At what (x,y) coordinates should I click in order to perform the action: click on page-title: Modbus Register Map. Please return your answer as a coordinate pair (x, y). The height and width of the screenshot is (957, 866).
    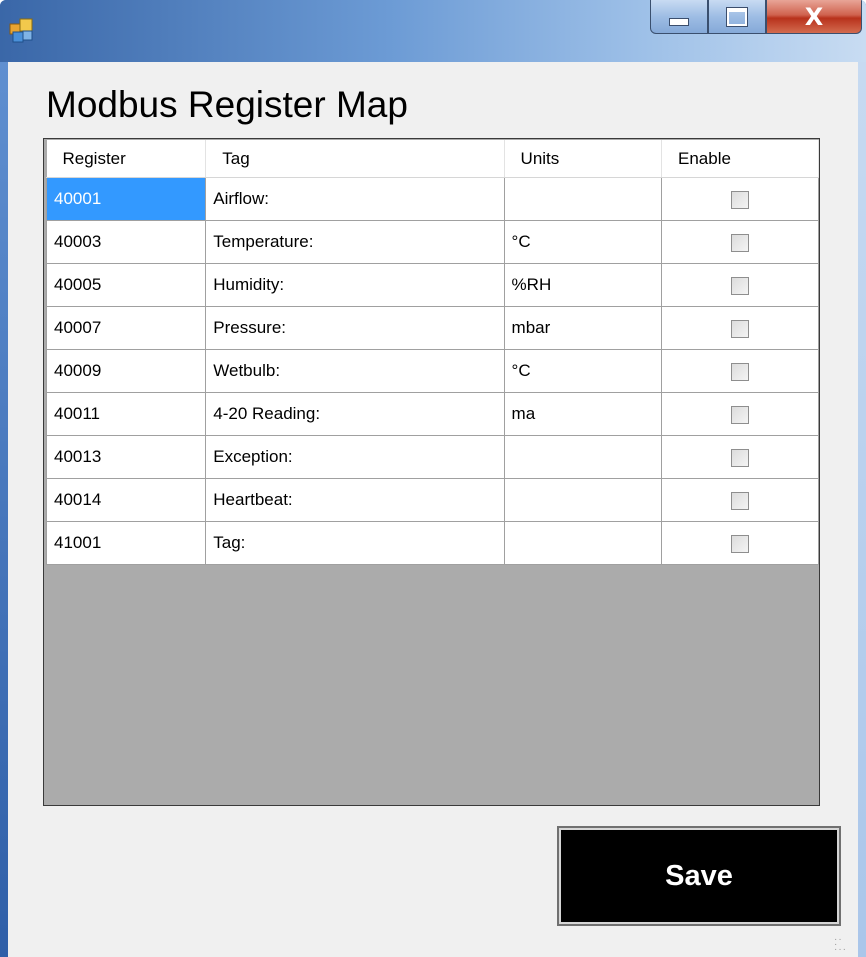
    Looking at the image, I should click on (227, 104).